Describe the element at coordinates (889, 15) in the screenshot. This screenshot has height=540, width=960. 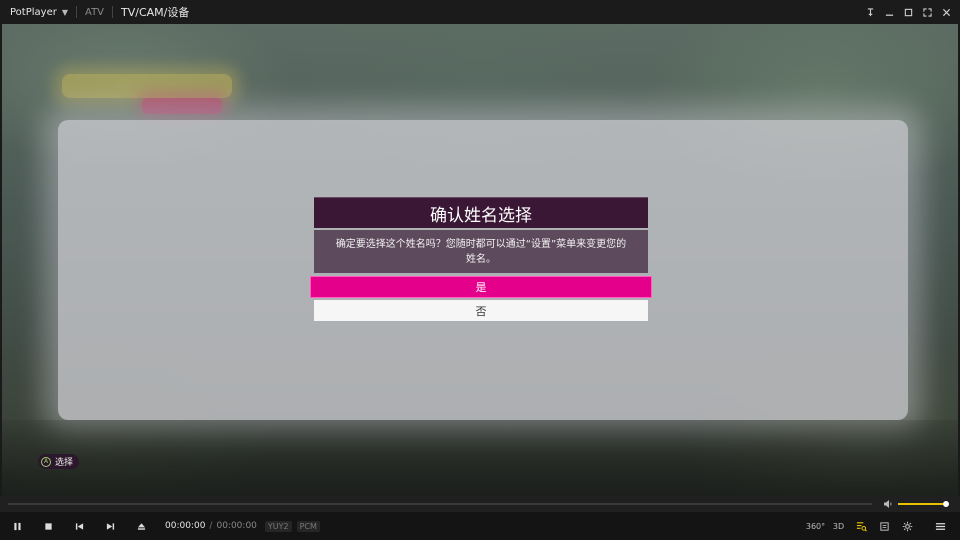
I see `minimize-icon` at that location.